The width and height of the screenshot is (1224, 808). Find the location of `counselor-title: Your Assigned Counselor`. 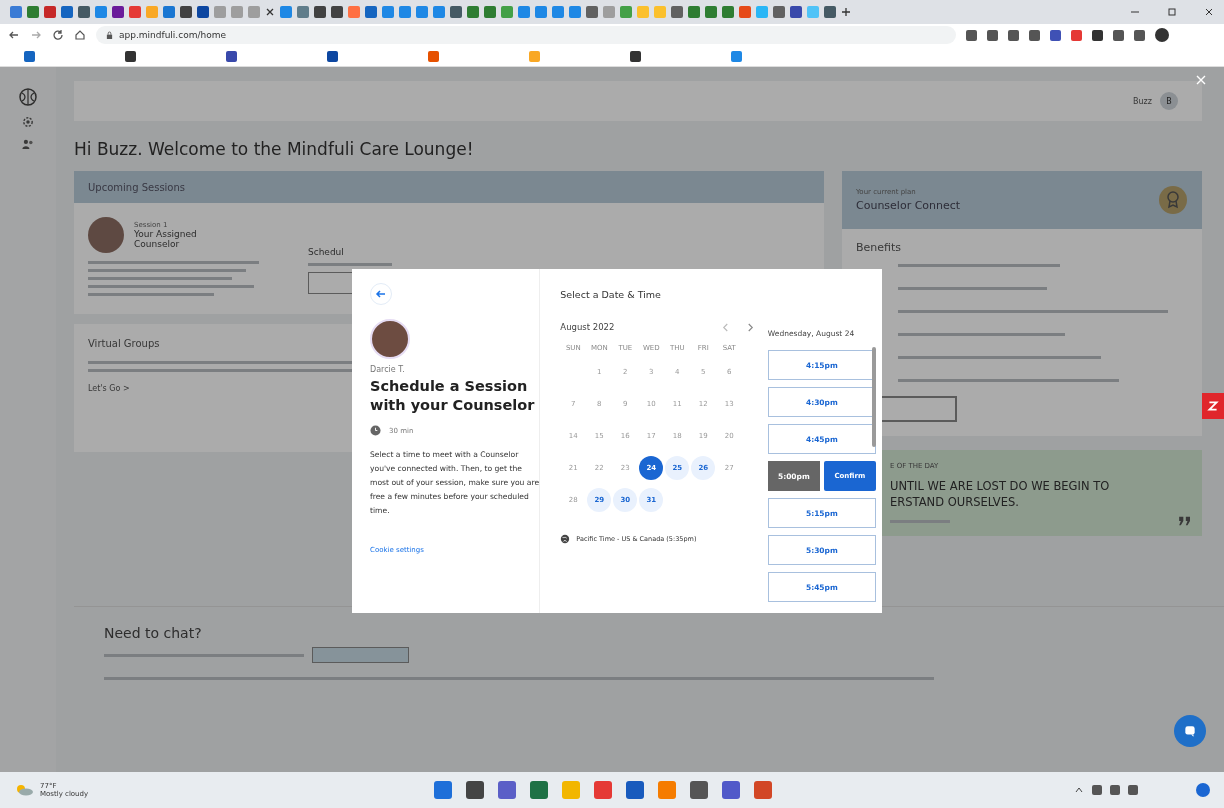

counselor-title: Your Assigned Counselor is located at coordinates (166, 239).